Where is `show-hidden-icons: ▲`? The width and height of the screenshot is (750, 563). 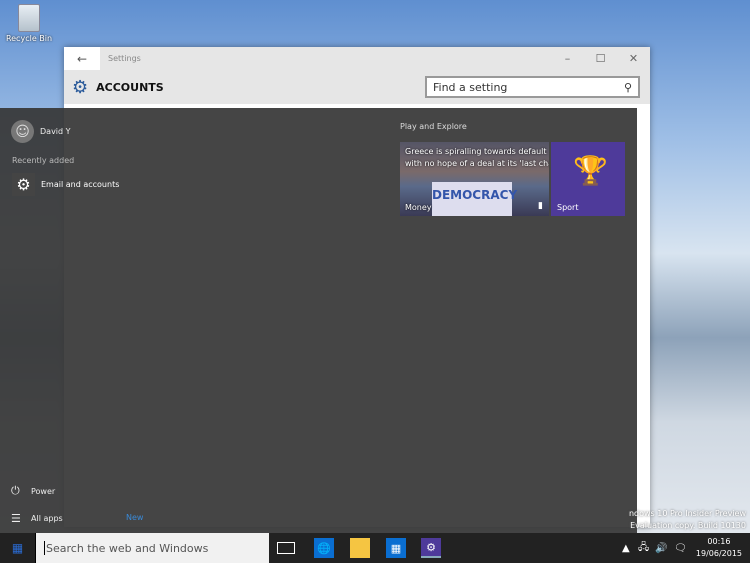
show-hidden-icons: ▲ is located at coordinates (626, 548).